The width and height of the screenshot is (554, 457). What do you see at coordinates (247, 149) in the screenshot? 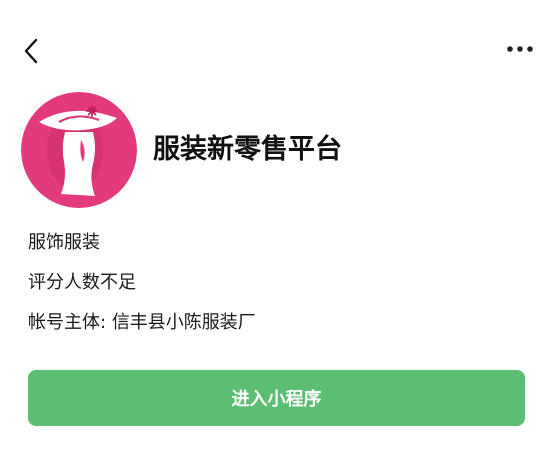
I see `app-title: 服装新零售平台` at bounding box center [247, 149].